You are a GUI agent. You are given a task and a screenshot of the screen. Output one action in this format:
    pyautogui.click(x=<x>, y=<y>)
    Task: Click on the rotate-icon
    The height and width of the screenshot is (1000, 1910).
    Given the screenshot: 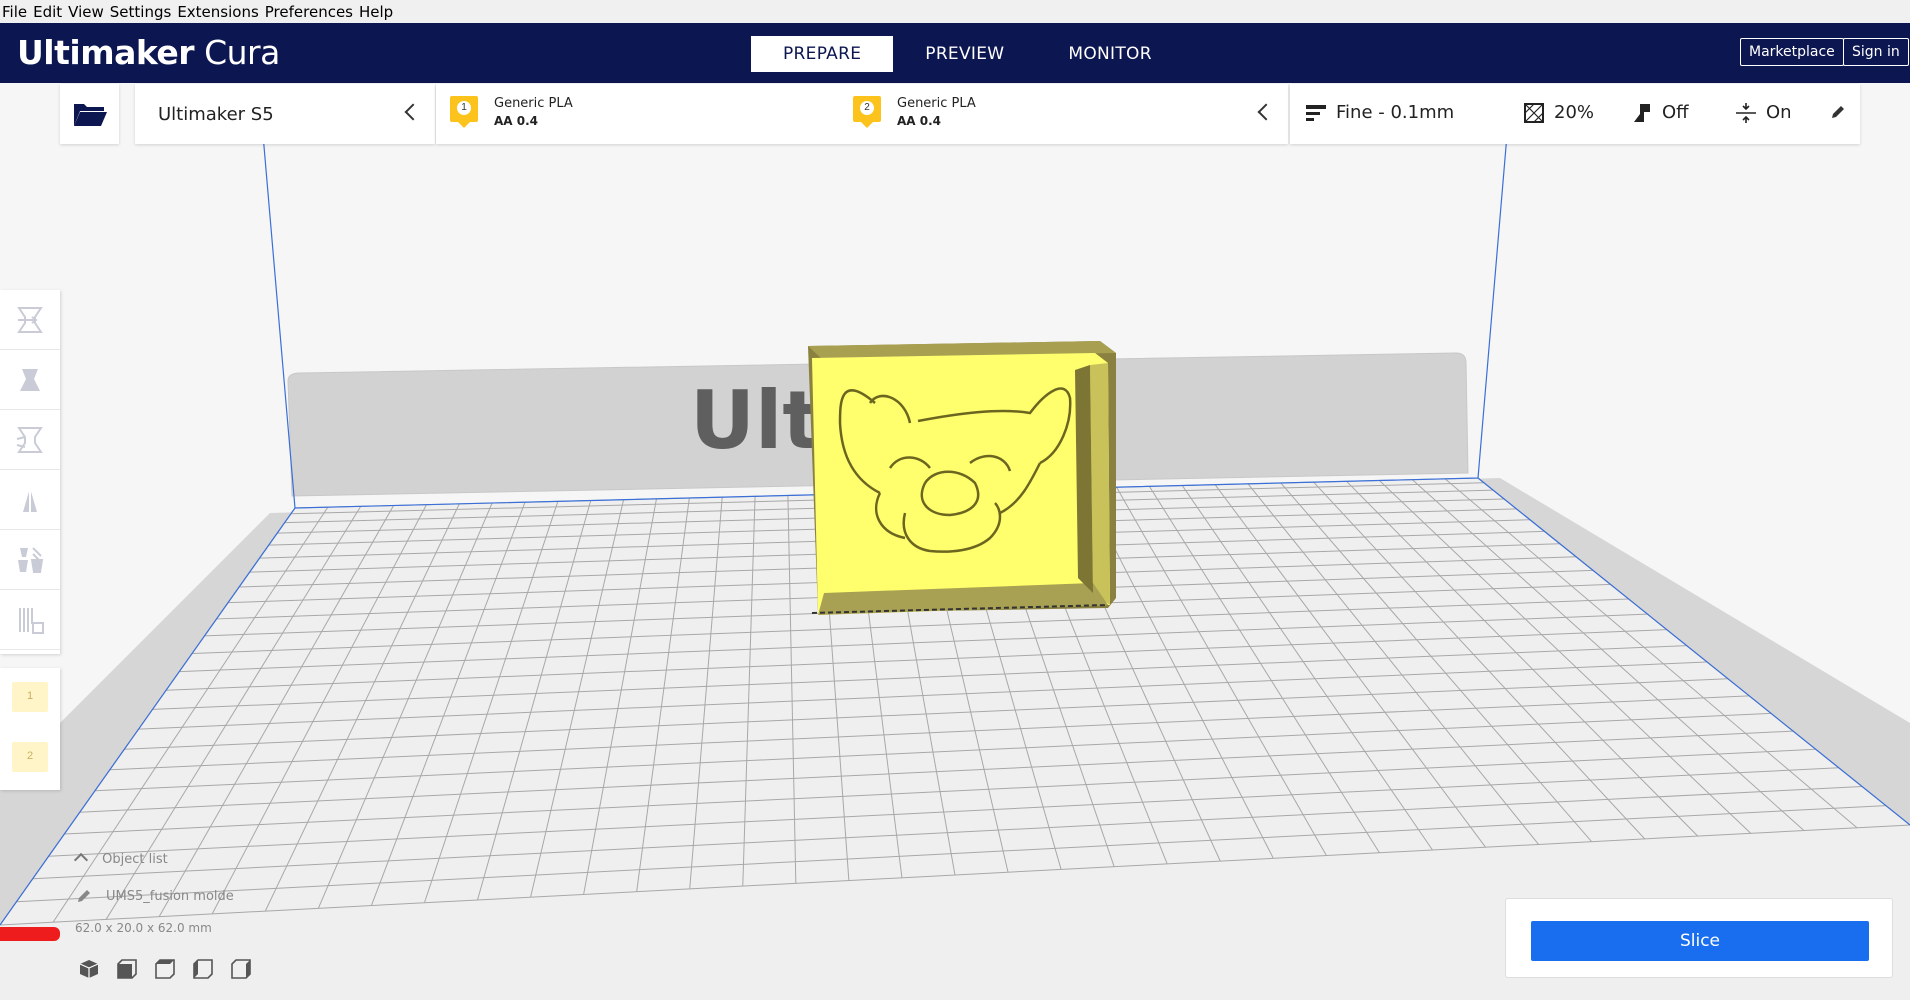 What is the action you would take?
    pyautogui.click(x=29, y=439)
    